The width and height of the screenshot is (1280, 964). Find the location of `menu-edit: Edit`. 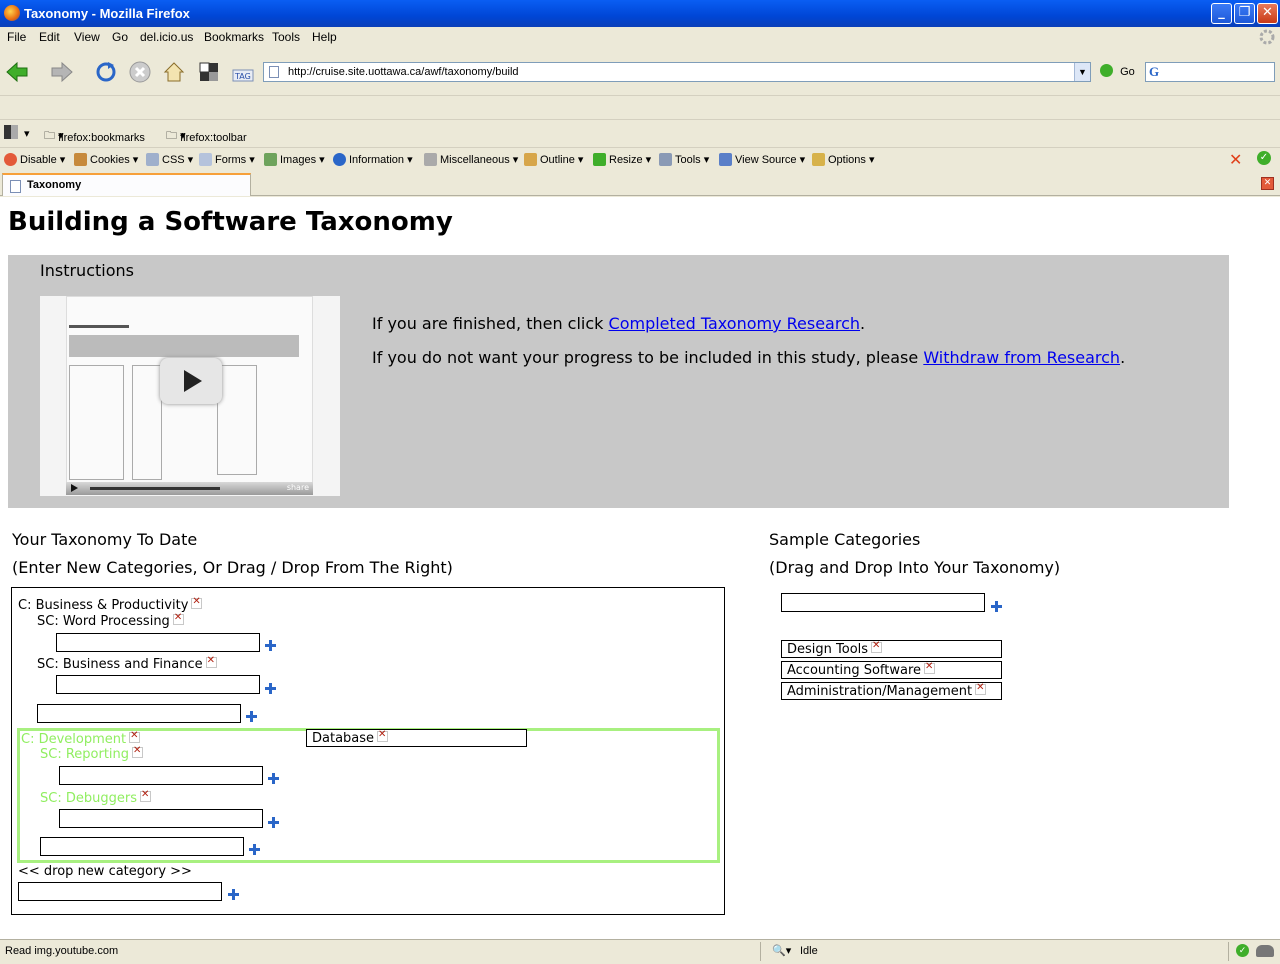

menu-edit: Edit is located at coordinates (49, 37).